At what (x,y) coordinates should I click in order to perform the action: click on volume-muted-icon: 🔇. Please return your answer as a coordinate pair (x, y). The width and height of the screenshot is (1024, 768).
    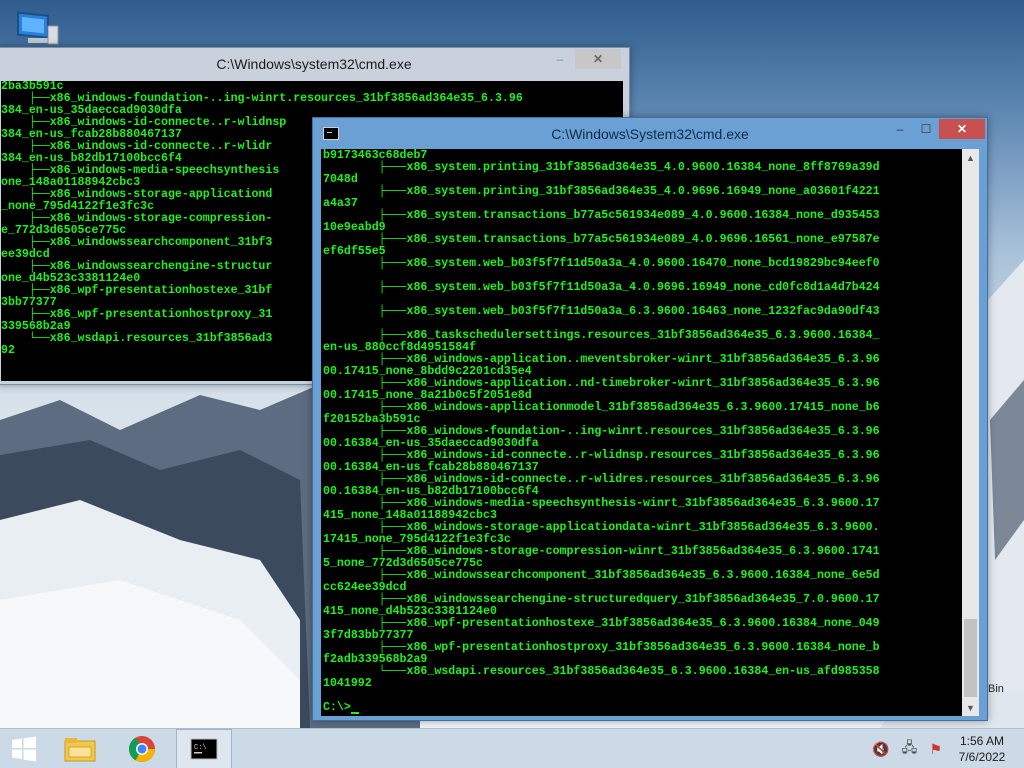
    Looking at the image, I should click on (880, 749).